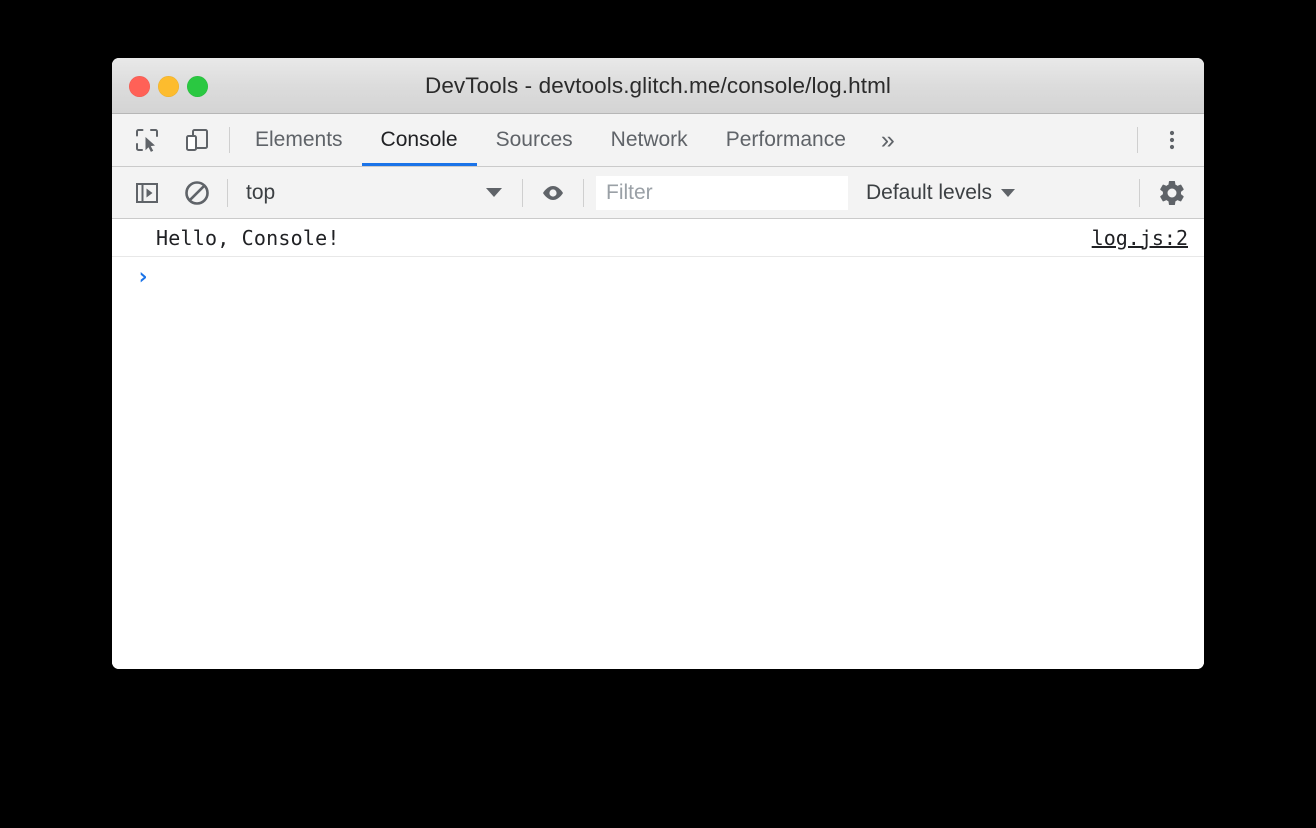 The width and height of the screenshot is (1316, 828). I want to click on eye-icon, so click(553, 193).